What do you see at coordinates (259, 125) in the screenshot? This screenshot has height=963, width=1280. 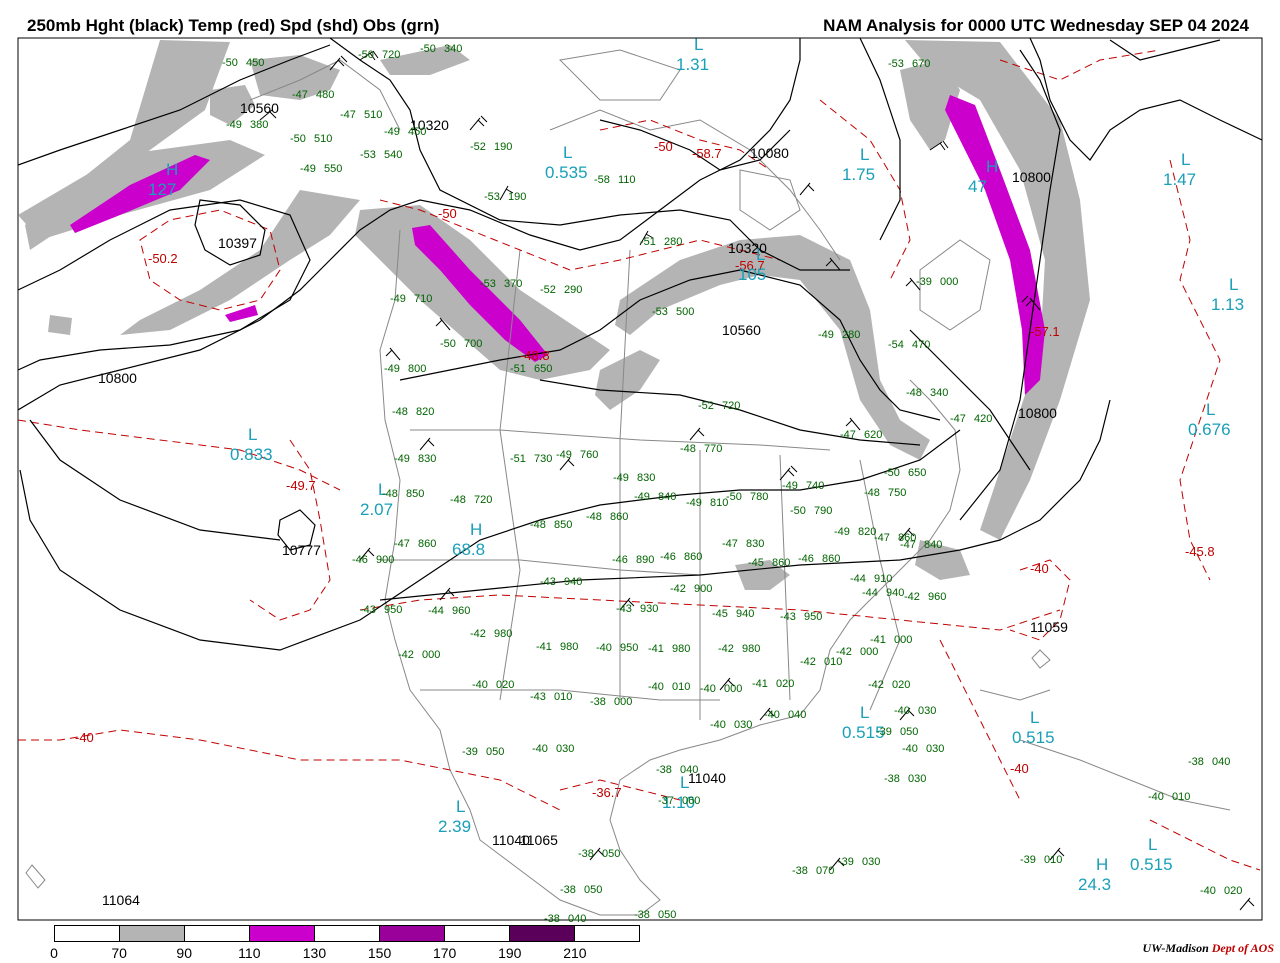 I see `obs-height: 380` at bounding box center [259, 125].